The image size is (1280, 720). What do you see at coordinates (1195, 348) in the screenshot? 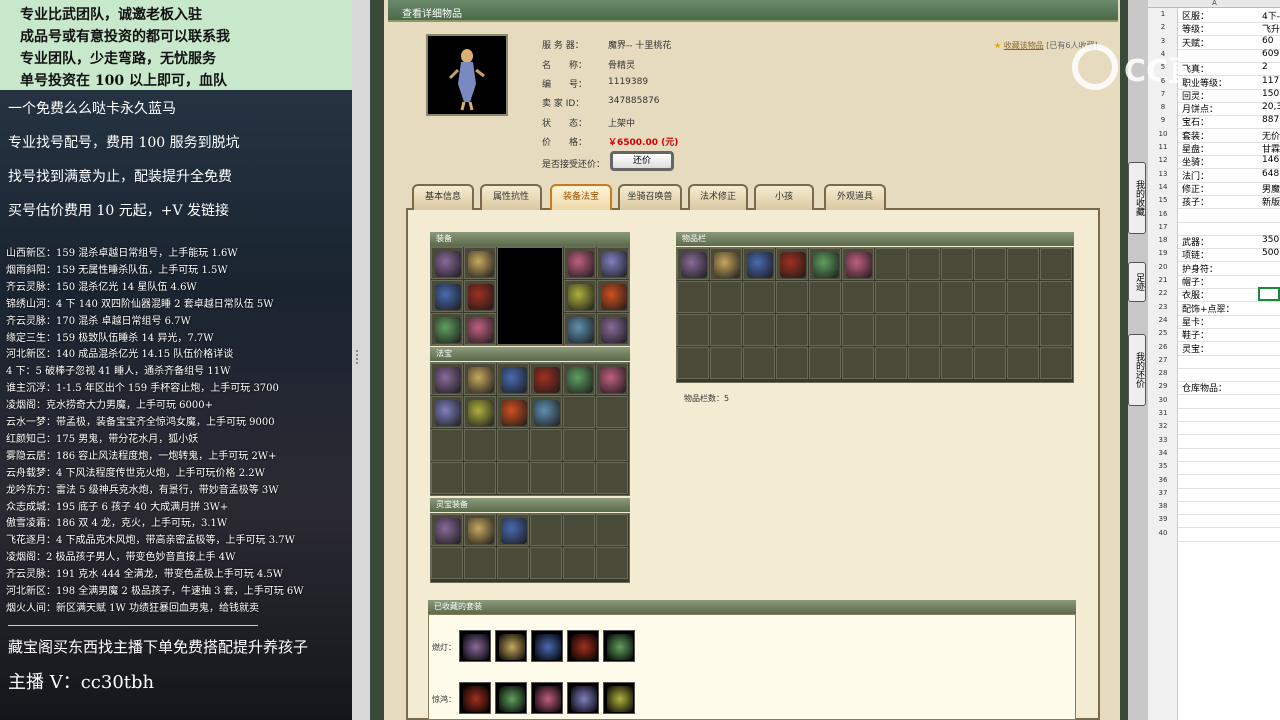
I see `sheet-cell-label: 灵宝：` at bounding box center [1195, 348].